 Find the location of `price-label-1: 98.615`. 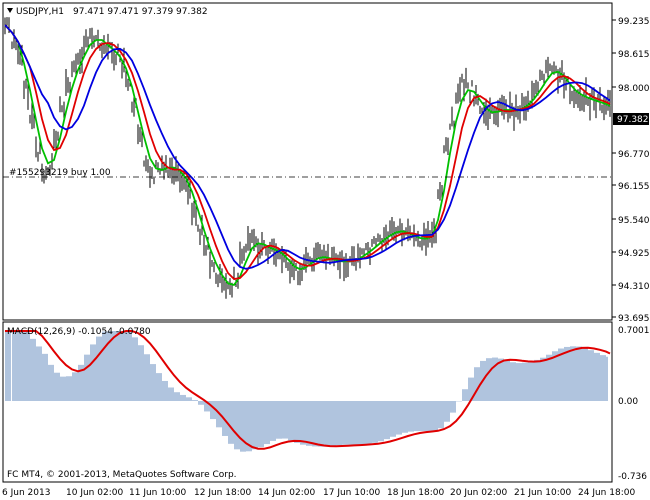

price-label-1: 98.615 is located at coordinates (634, 55).